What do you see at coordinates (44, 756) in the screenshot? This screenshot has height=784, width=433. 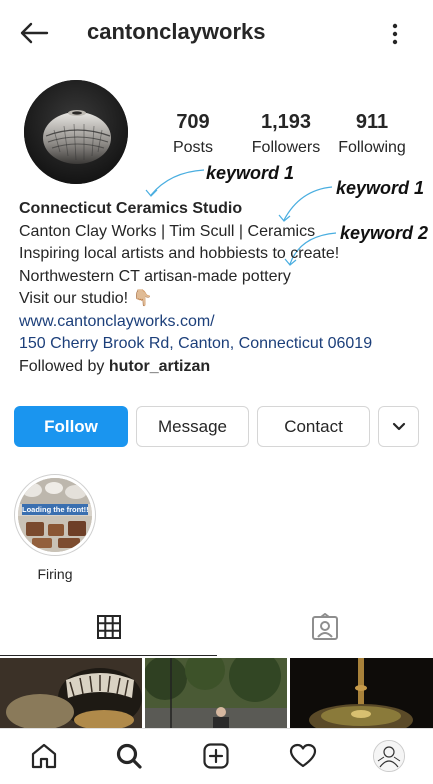 I see `home-icon` at bounding box center [44, 756].